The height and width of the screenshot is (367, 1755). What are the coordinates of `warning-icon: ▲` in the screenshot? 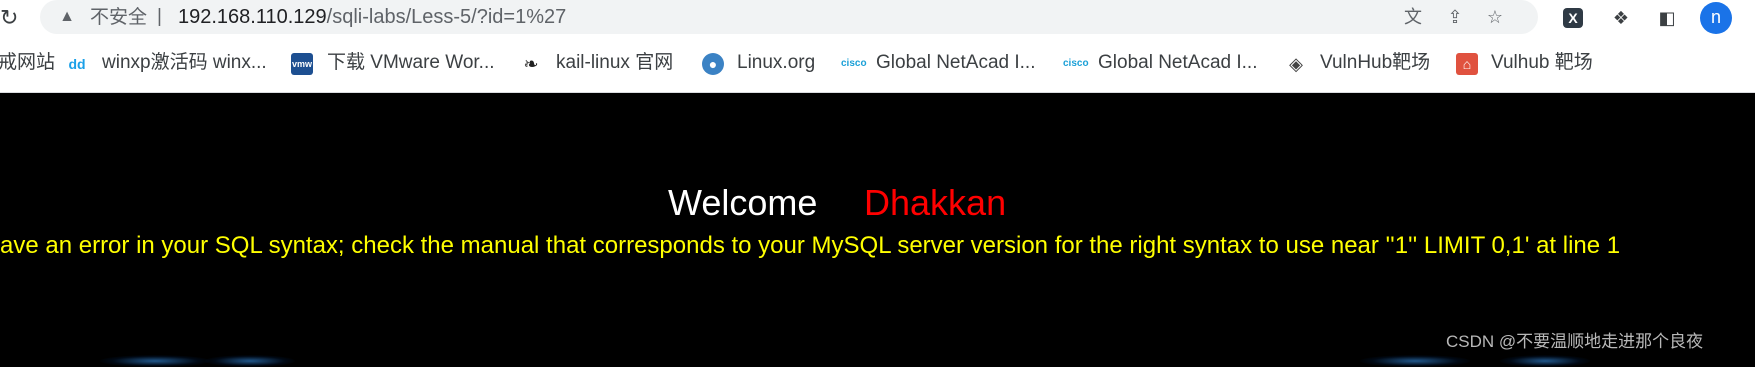 It's located at (67, 17).